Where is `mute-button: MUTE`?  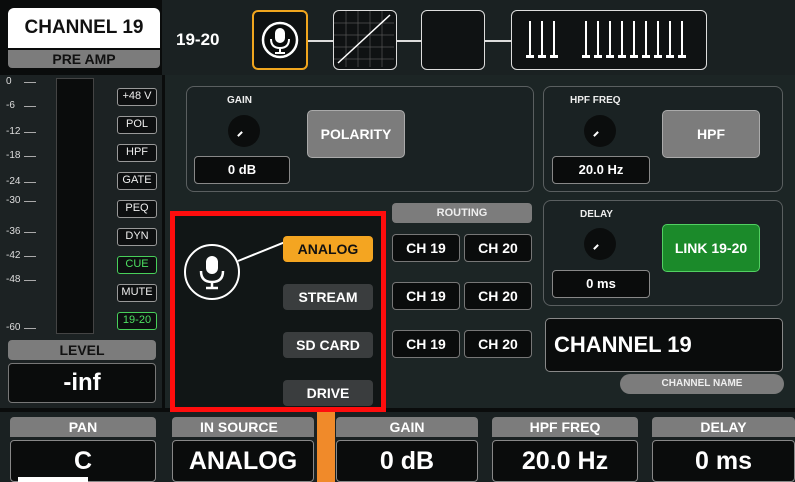
mute-button: MUTE is located at coordinates (137, 293).